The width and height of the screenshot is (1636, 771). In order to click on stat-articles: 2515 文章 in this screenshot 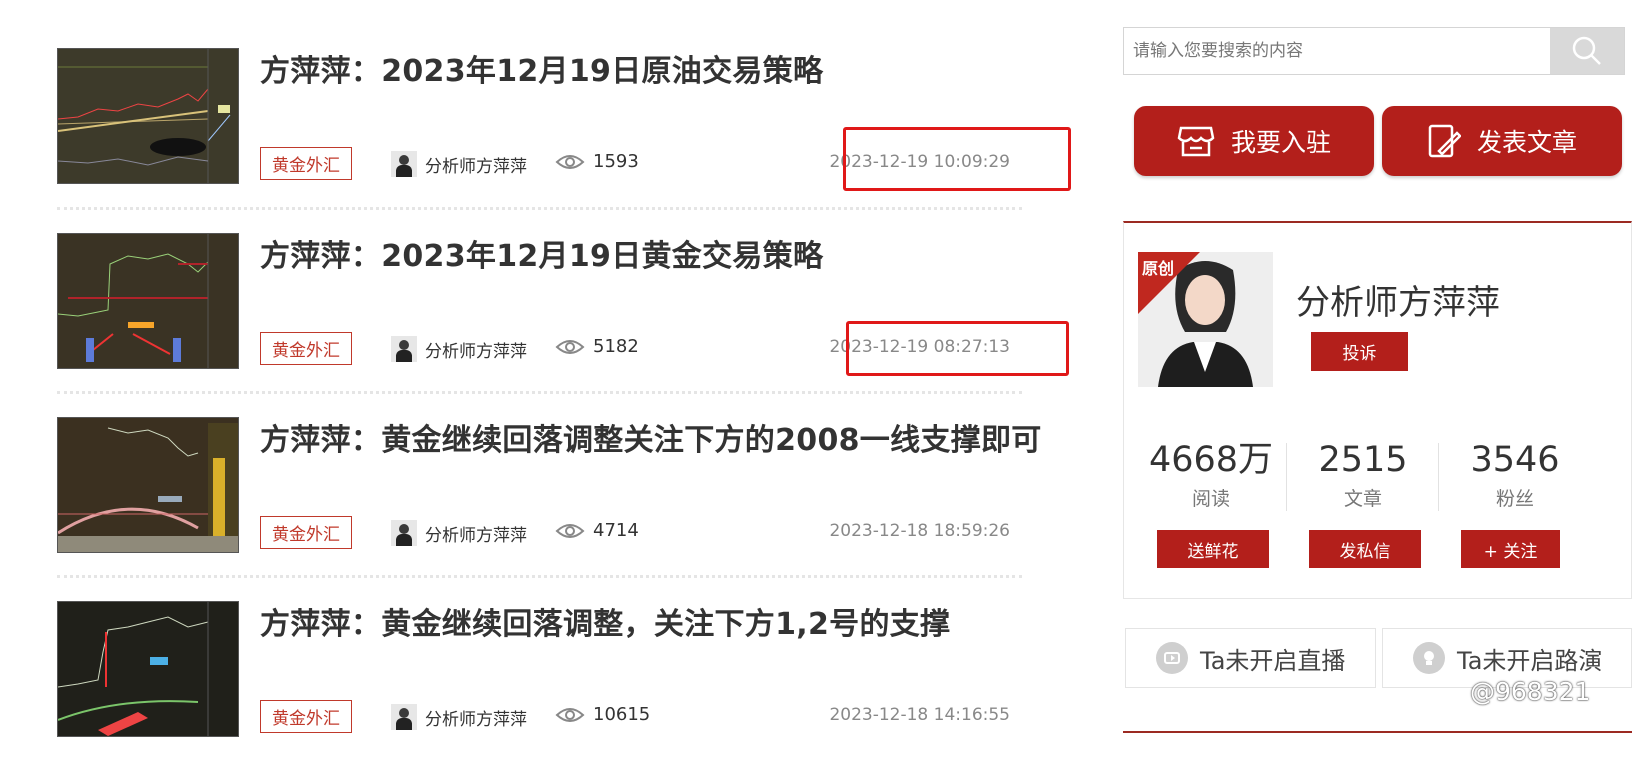, I will do `click(1363, 475)`.